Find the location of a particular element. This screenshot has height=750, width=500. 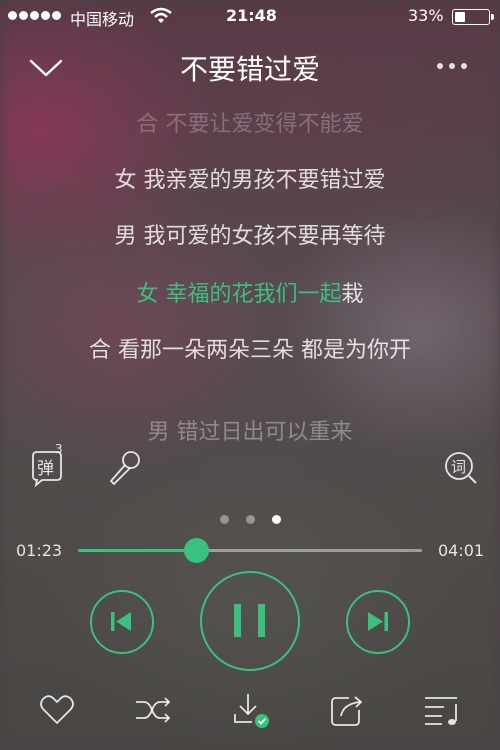

page-dot-active is located at coordinates (276, 519).